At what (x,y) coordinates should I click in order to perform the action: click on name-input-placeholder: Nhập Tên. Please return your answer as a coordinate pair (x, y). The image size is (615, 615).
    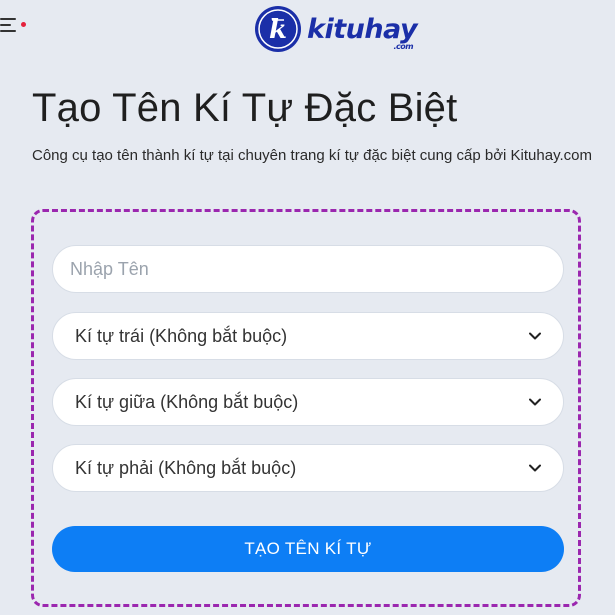
    Looking at the image, I should click on (109, 268).